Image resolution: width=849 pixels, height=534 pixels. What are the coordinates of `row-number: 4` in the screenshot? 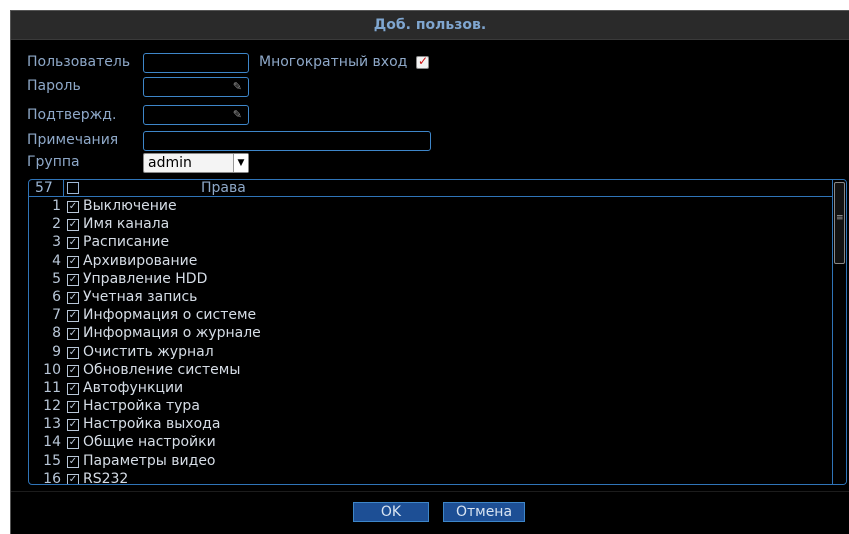 It's located at (56, 260).